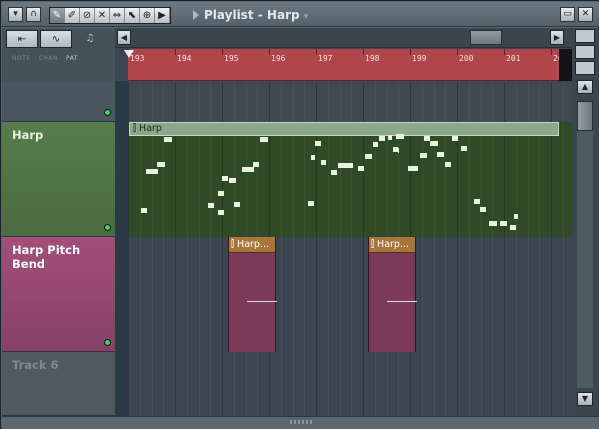  Describe the element at coordinates (325, 58) in the screenshot. I see `ruler-bar-label: 197` at that location.